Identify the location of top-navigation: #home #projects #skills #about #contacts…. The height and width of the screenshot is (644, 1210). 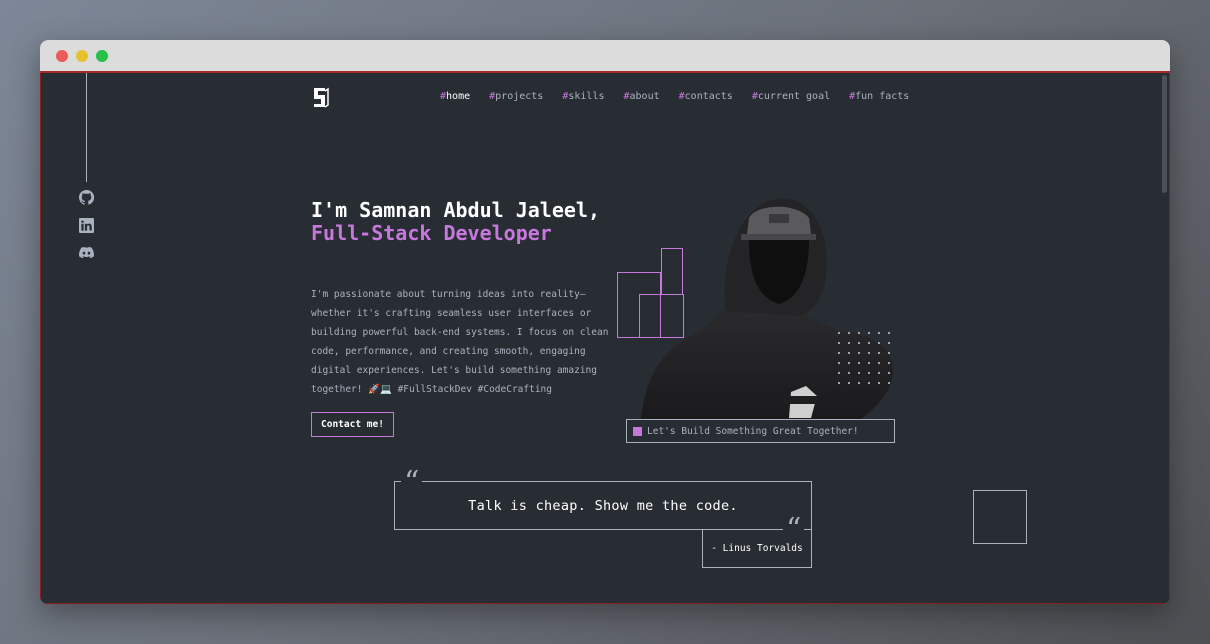
(684, 96).